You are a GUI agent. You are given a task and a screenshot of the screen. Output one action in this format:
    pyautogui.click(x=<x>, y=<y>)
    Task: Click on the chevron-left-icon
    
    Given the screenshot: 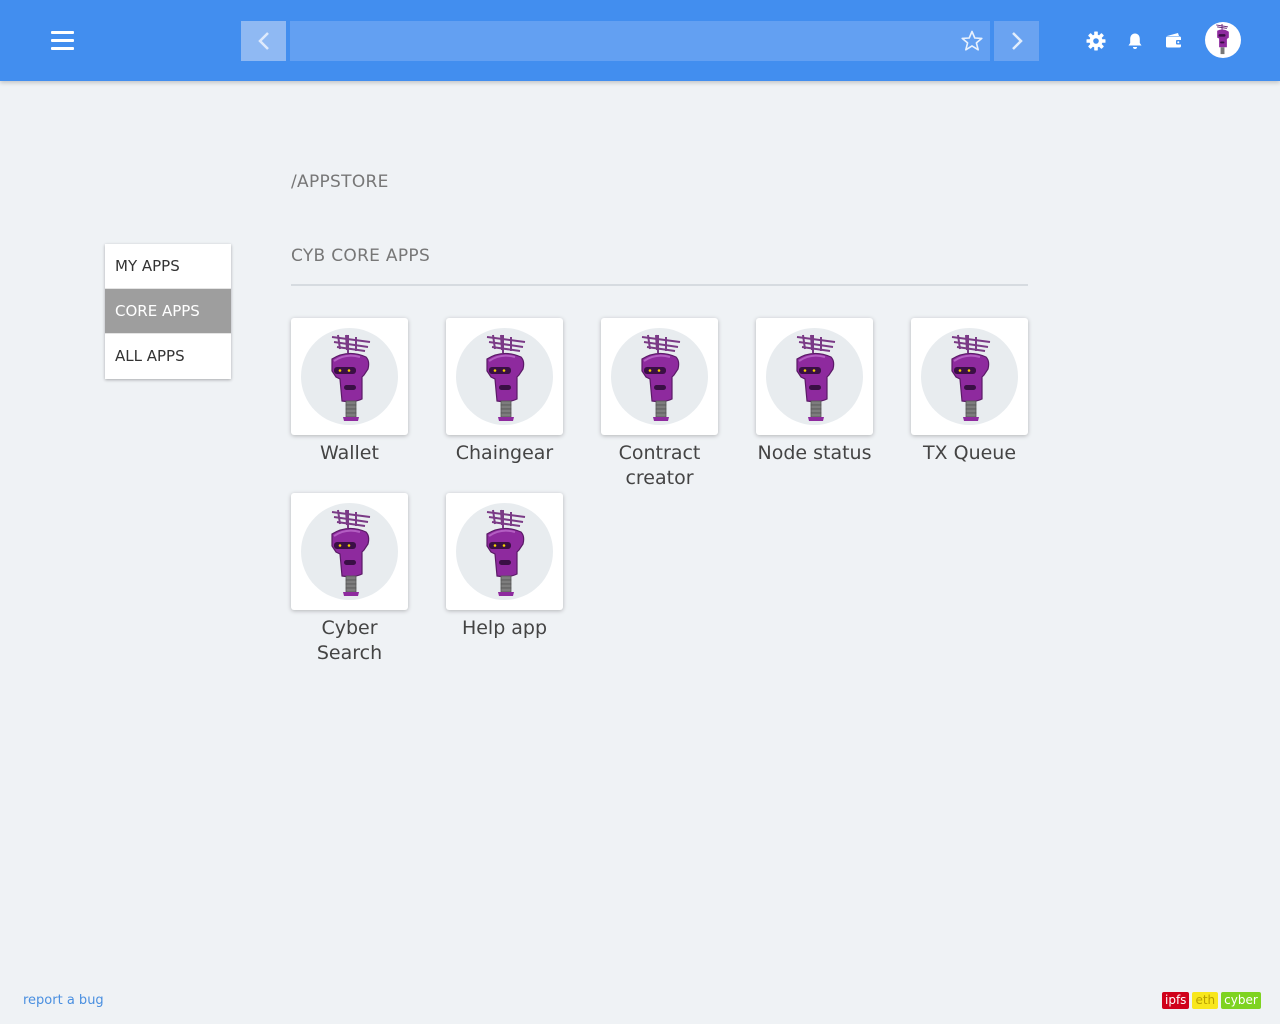 What is the action you would take?
    pyautogui.click(x=263, y=41)
    